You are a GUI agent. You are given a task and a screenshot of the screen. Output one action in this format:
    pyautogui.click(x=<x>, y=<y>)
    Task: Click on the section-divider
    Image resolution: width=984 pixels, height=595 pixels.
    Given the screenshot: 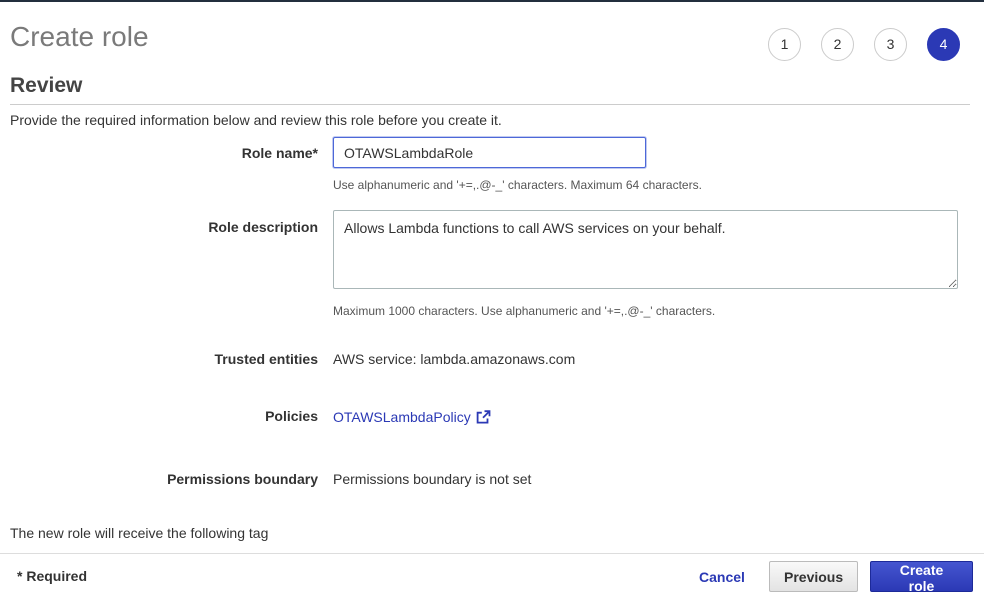 What is the action you would take?
    pyautogui.click(x=490, y=104)
    